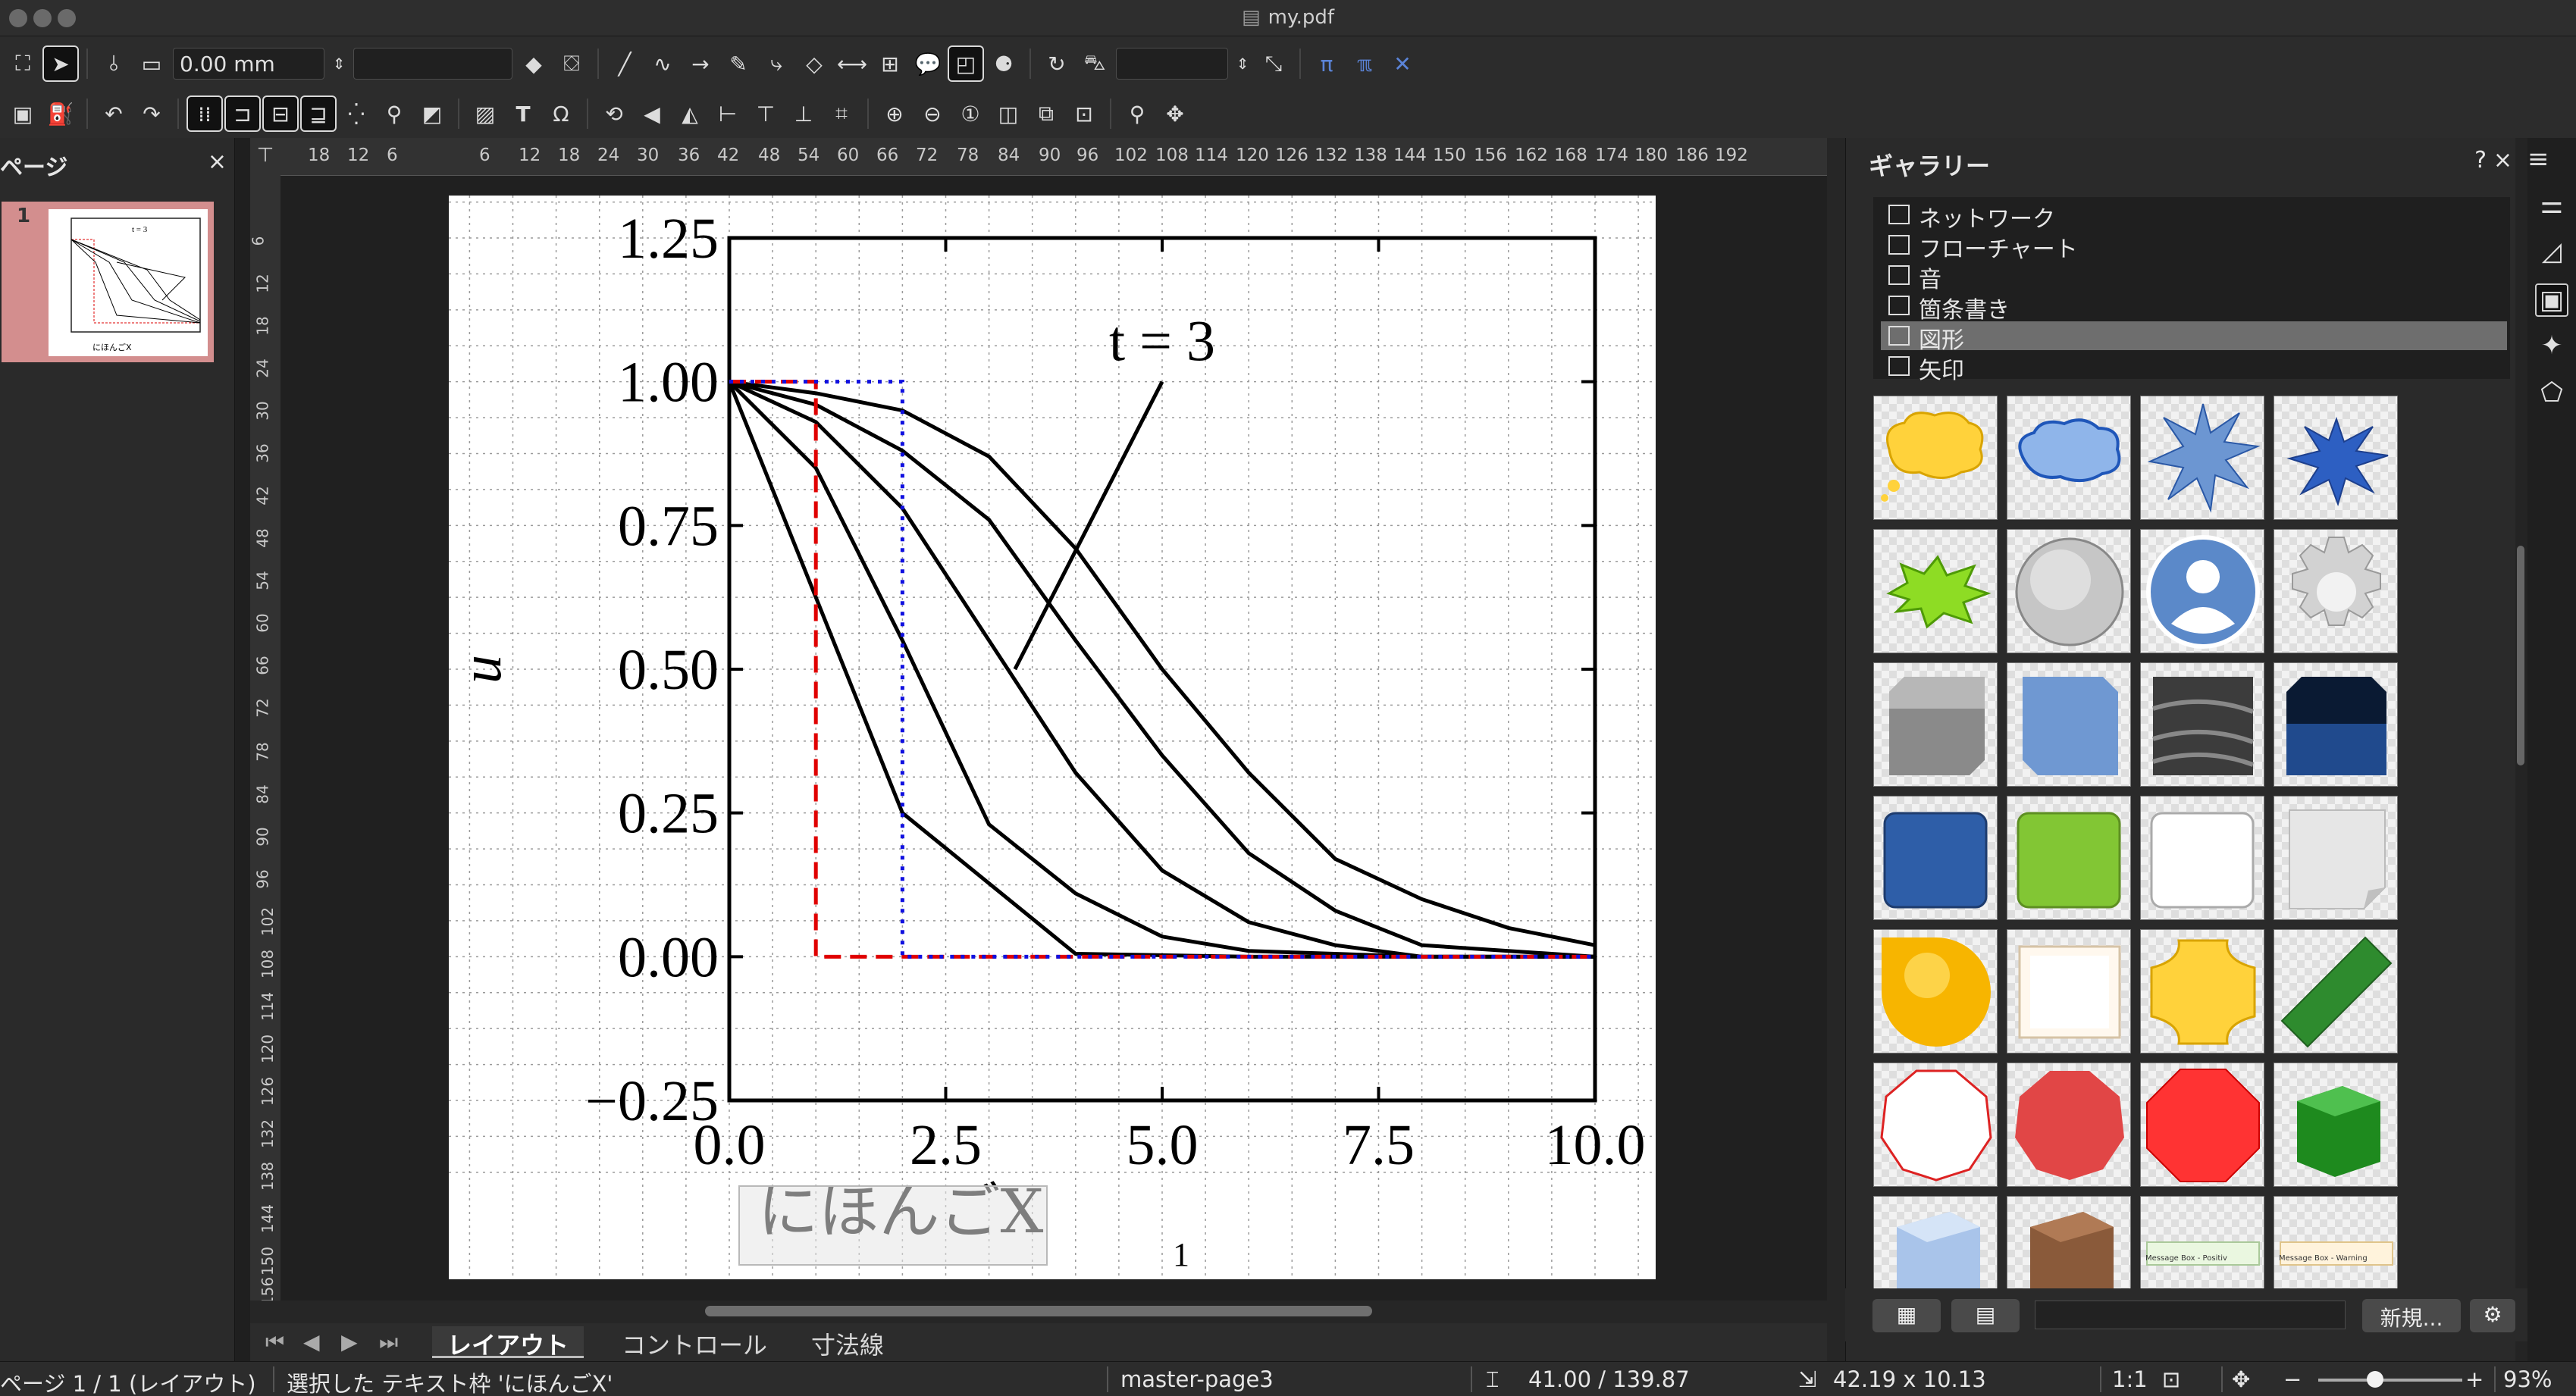  I want to click on gallery-search-input, so click(2190, 1315).